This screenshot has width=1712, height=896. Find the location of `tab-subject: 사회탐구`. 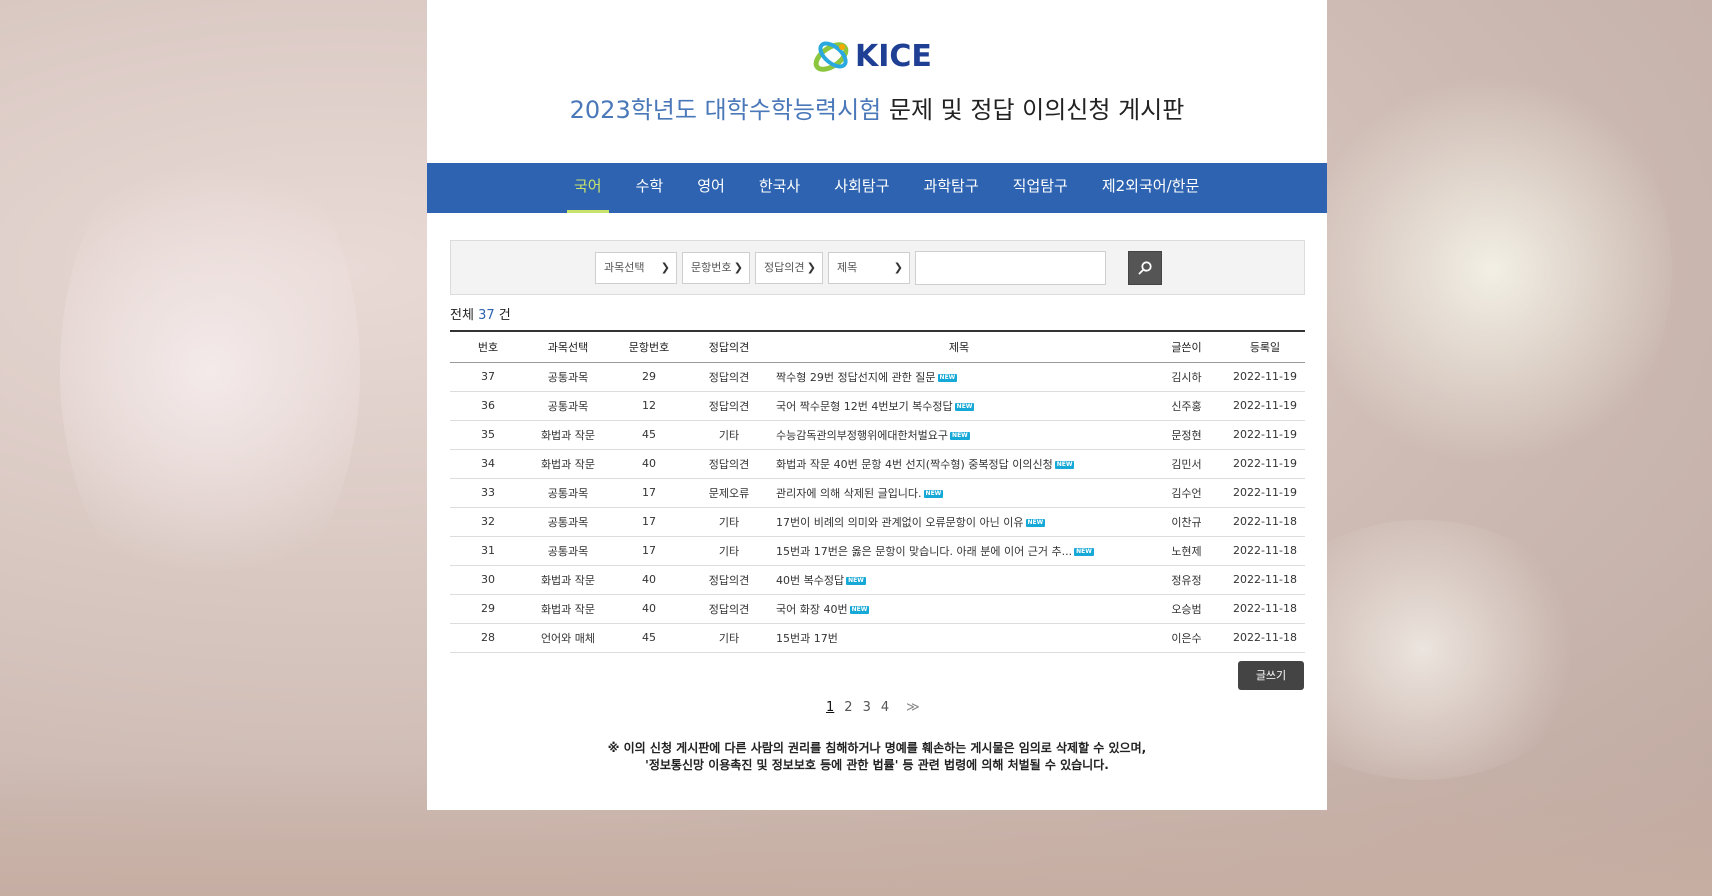

tab-subject: 사회탐구 is located at coordinates (861, 188).